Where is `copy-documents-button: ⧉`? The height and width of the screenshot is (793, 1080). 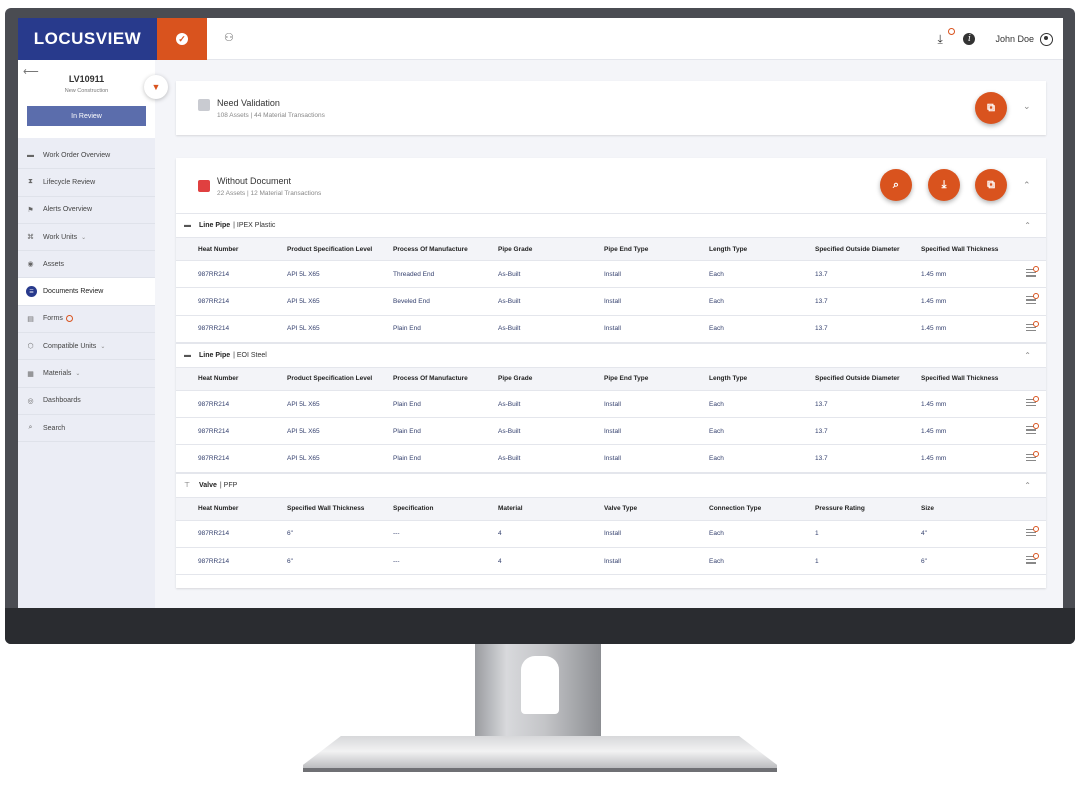 copy-documents-button: ⧉ is located at coordinates (991, 108).